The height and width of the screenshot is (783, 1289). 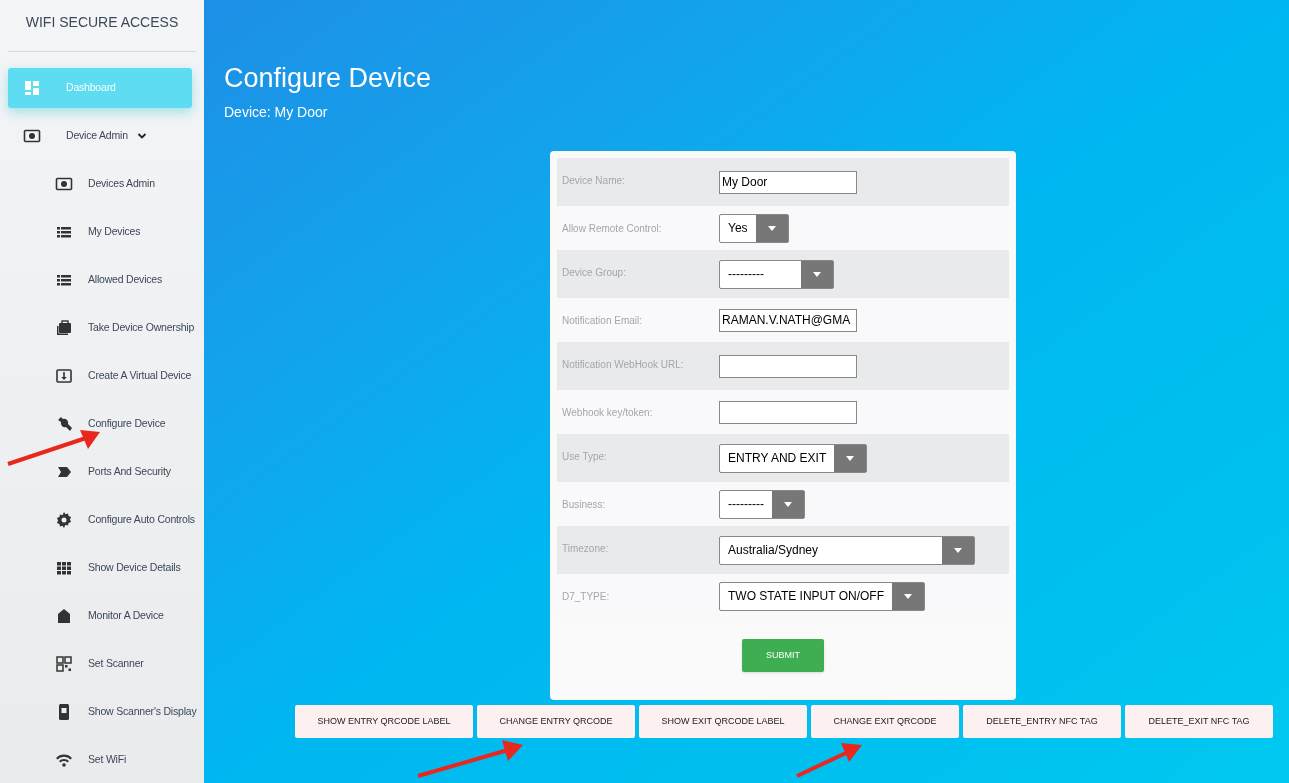 I want to click on grid-icon, so click(x=64, y=568).